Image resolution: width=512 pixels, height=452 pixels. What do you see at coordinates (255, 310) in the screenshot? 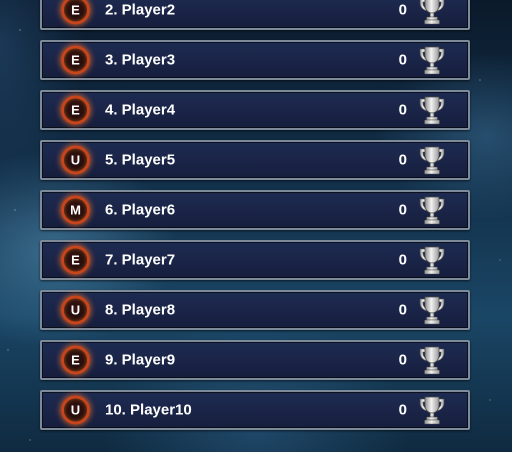
I see `leaderboard-row: U 8. Player8 0` at bounding box center [255, 310].